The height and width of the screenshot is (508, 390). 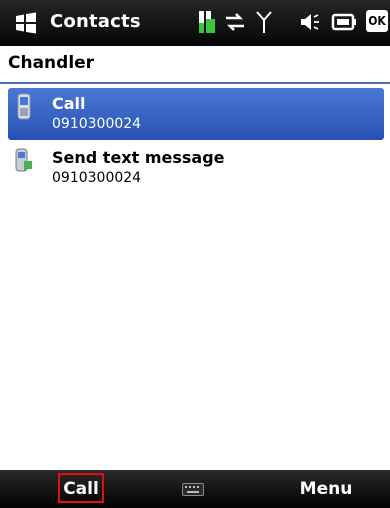 I want to click on data-sync-icon, so click(x=235, y=22).